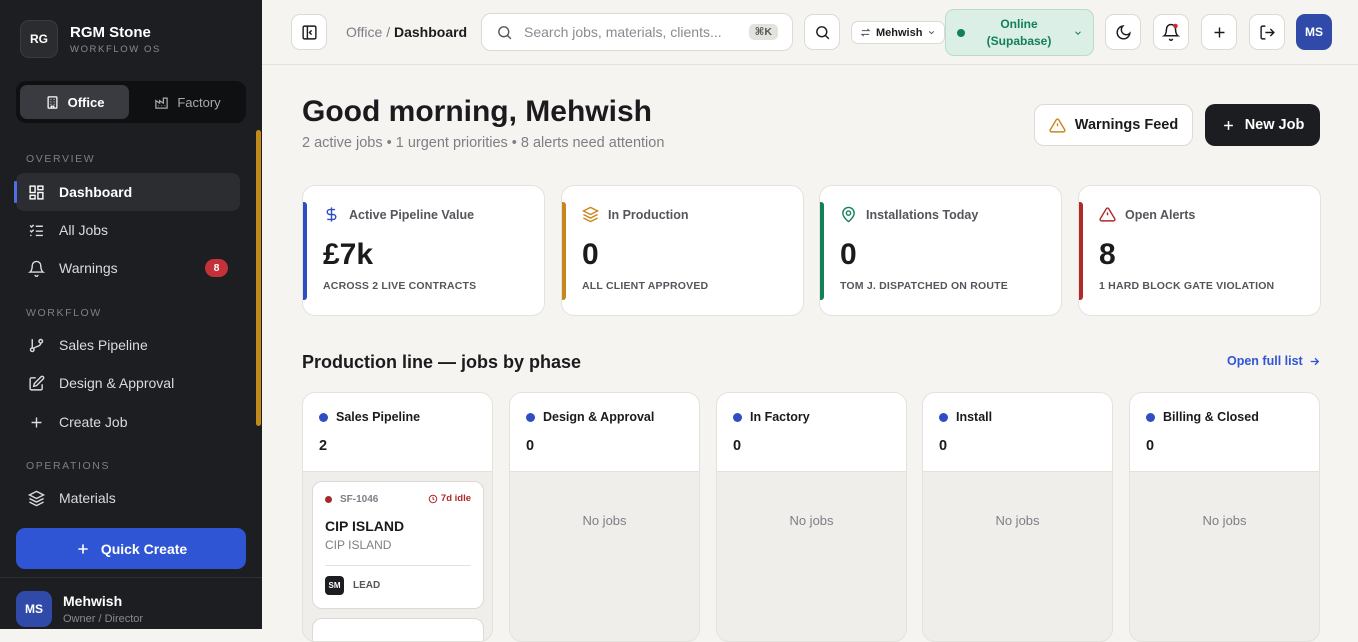  Describe the element at coordinates (36, 229) in the screenshot. I see `list-check-icon` at that location.